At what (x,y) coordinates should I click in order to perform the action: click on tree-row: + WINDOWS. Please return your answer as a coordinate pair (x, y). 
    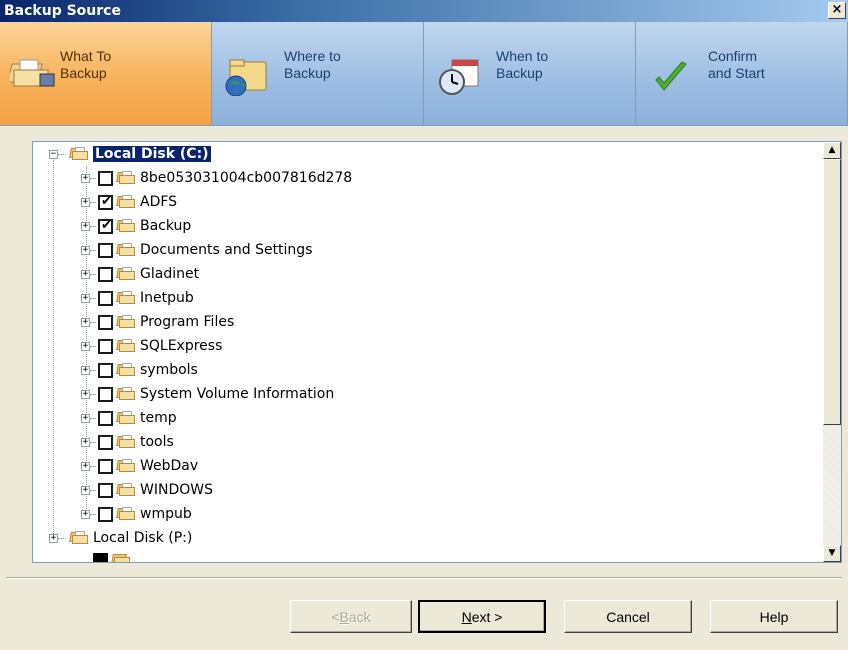
    Looking at the image, I should click on (147, 490).